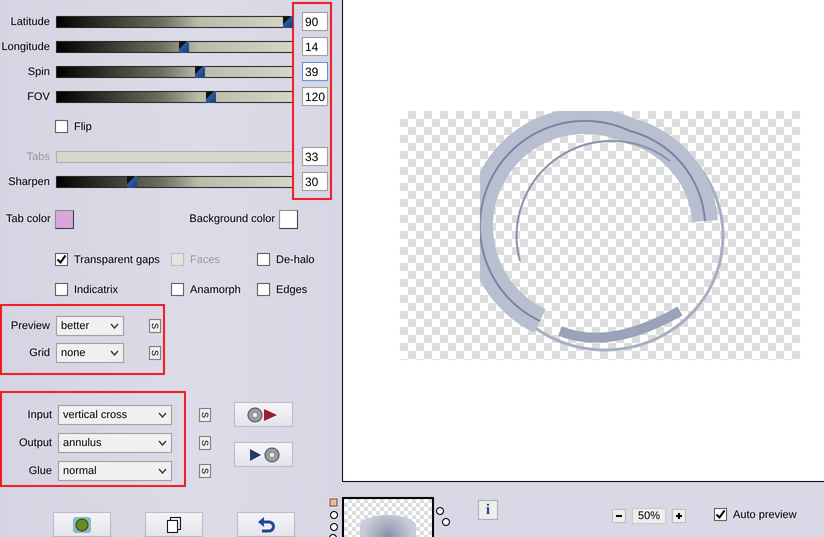 This screenshot has height=537, width=824. What do you see at coordinates (488, 510) in the screenshot?
I see `info-button: i` at bounding box center [488, 510].